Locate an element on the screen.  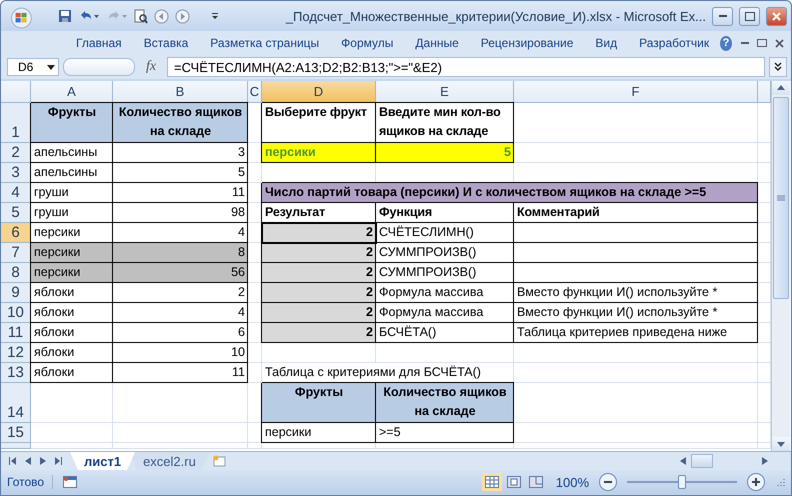
scroll-left-icon is located at coordinates (683, 461).